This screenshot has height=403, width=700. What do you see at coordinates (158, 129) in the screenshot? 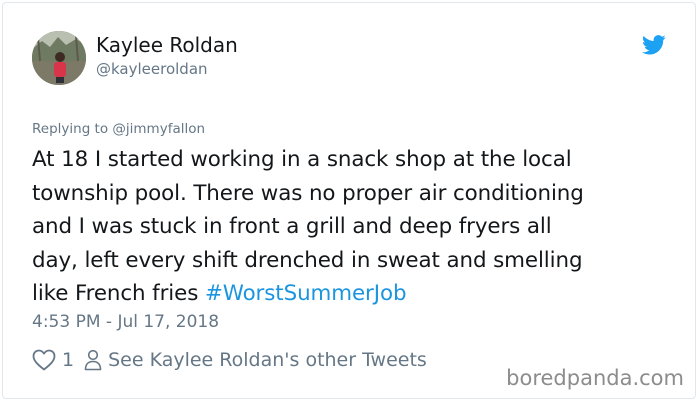
I see `reply-mention-link: @jimmyfallon` at bounding box center [158, 129].